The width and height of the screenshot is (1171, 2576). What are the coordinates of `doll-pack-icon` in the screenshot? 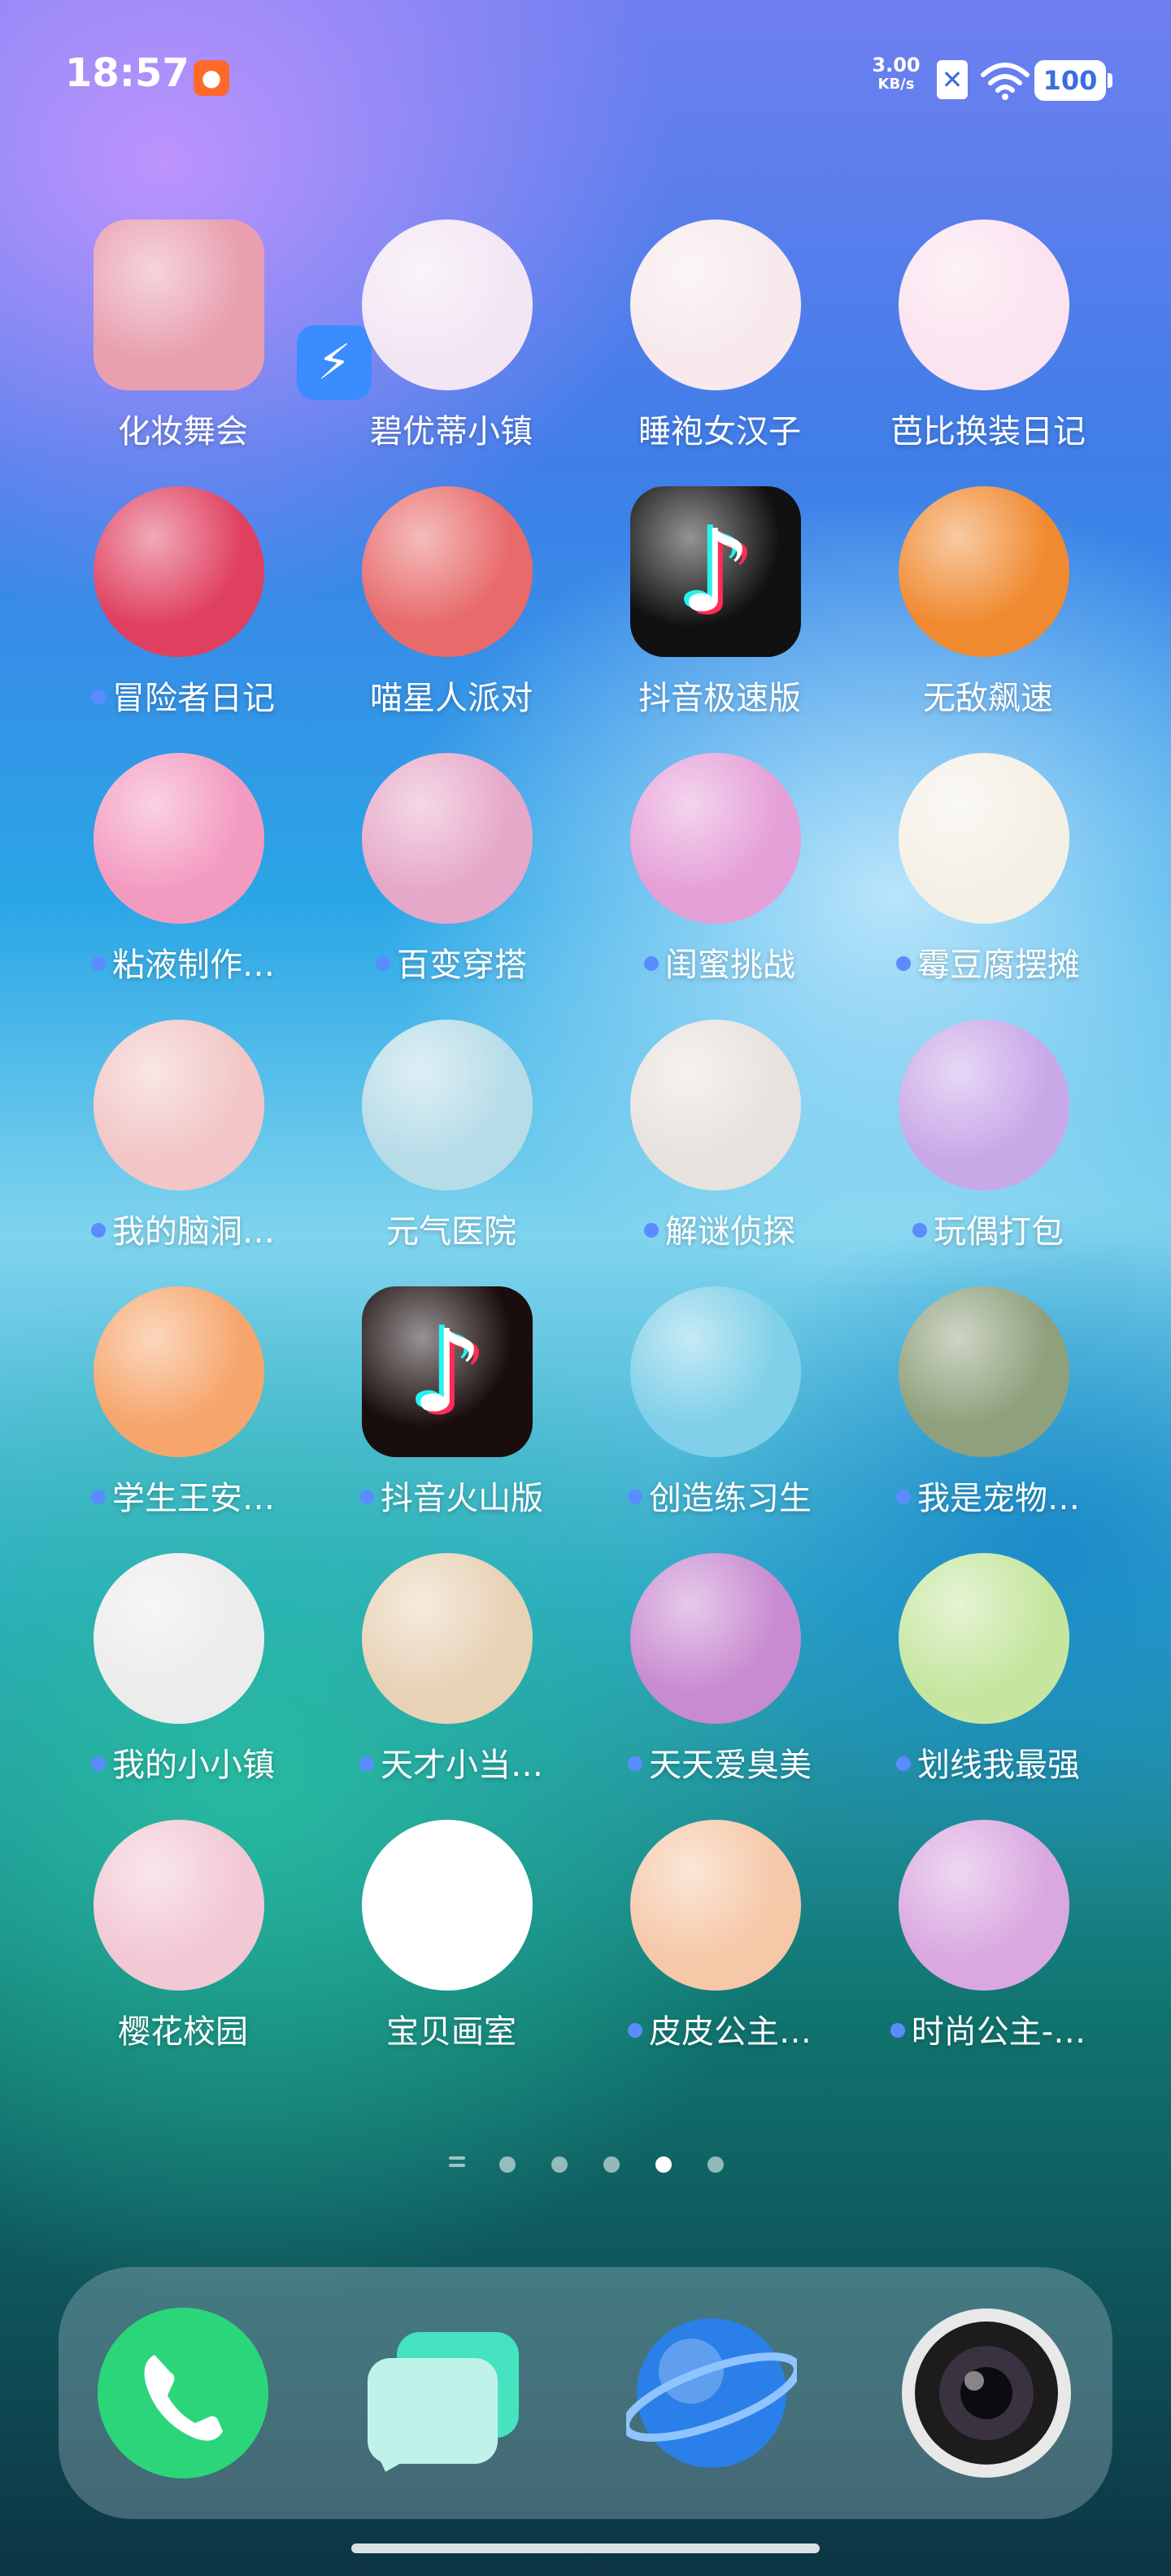 It's located at (984, 1105).